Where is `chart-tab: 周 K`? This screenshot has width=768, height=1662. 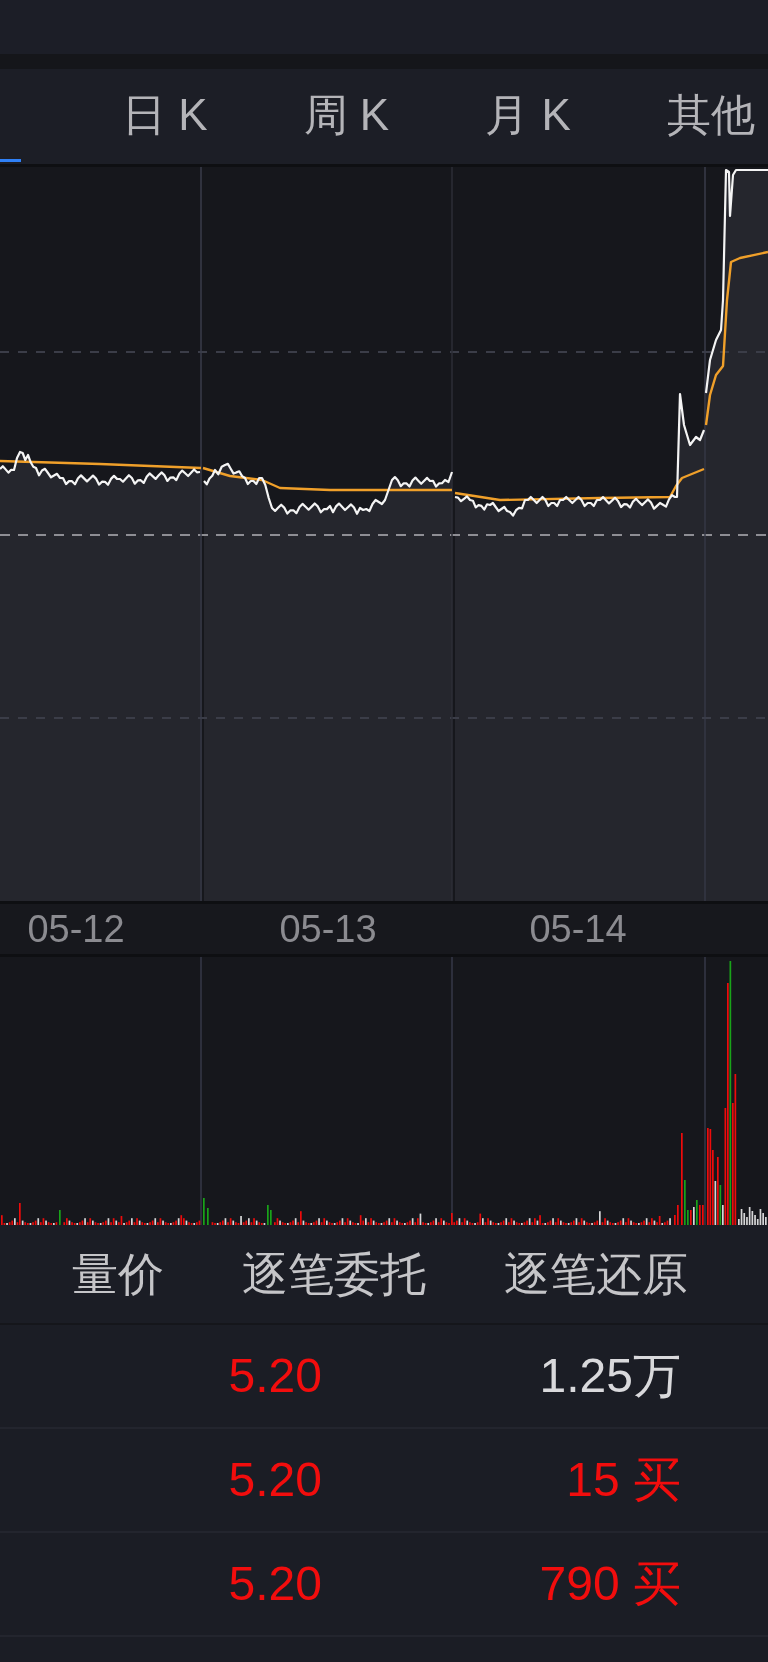
chart-tab: 周 K is located at coordinates (346, 116).